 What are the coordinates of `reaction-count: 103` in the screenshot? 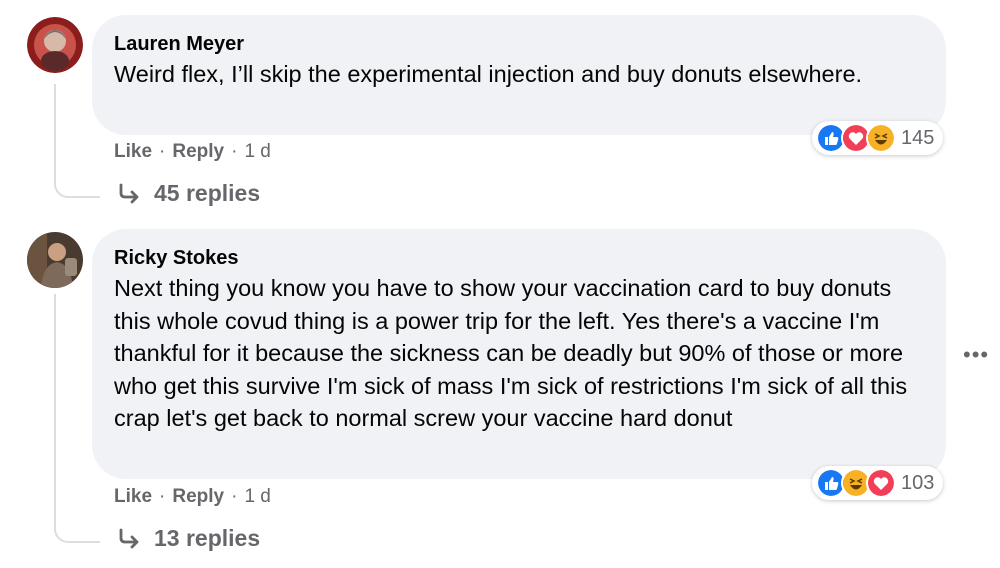 It's located at (918, 482).